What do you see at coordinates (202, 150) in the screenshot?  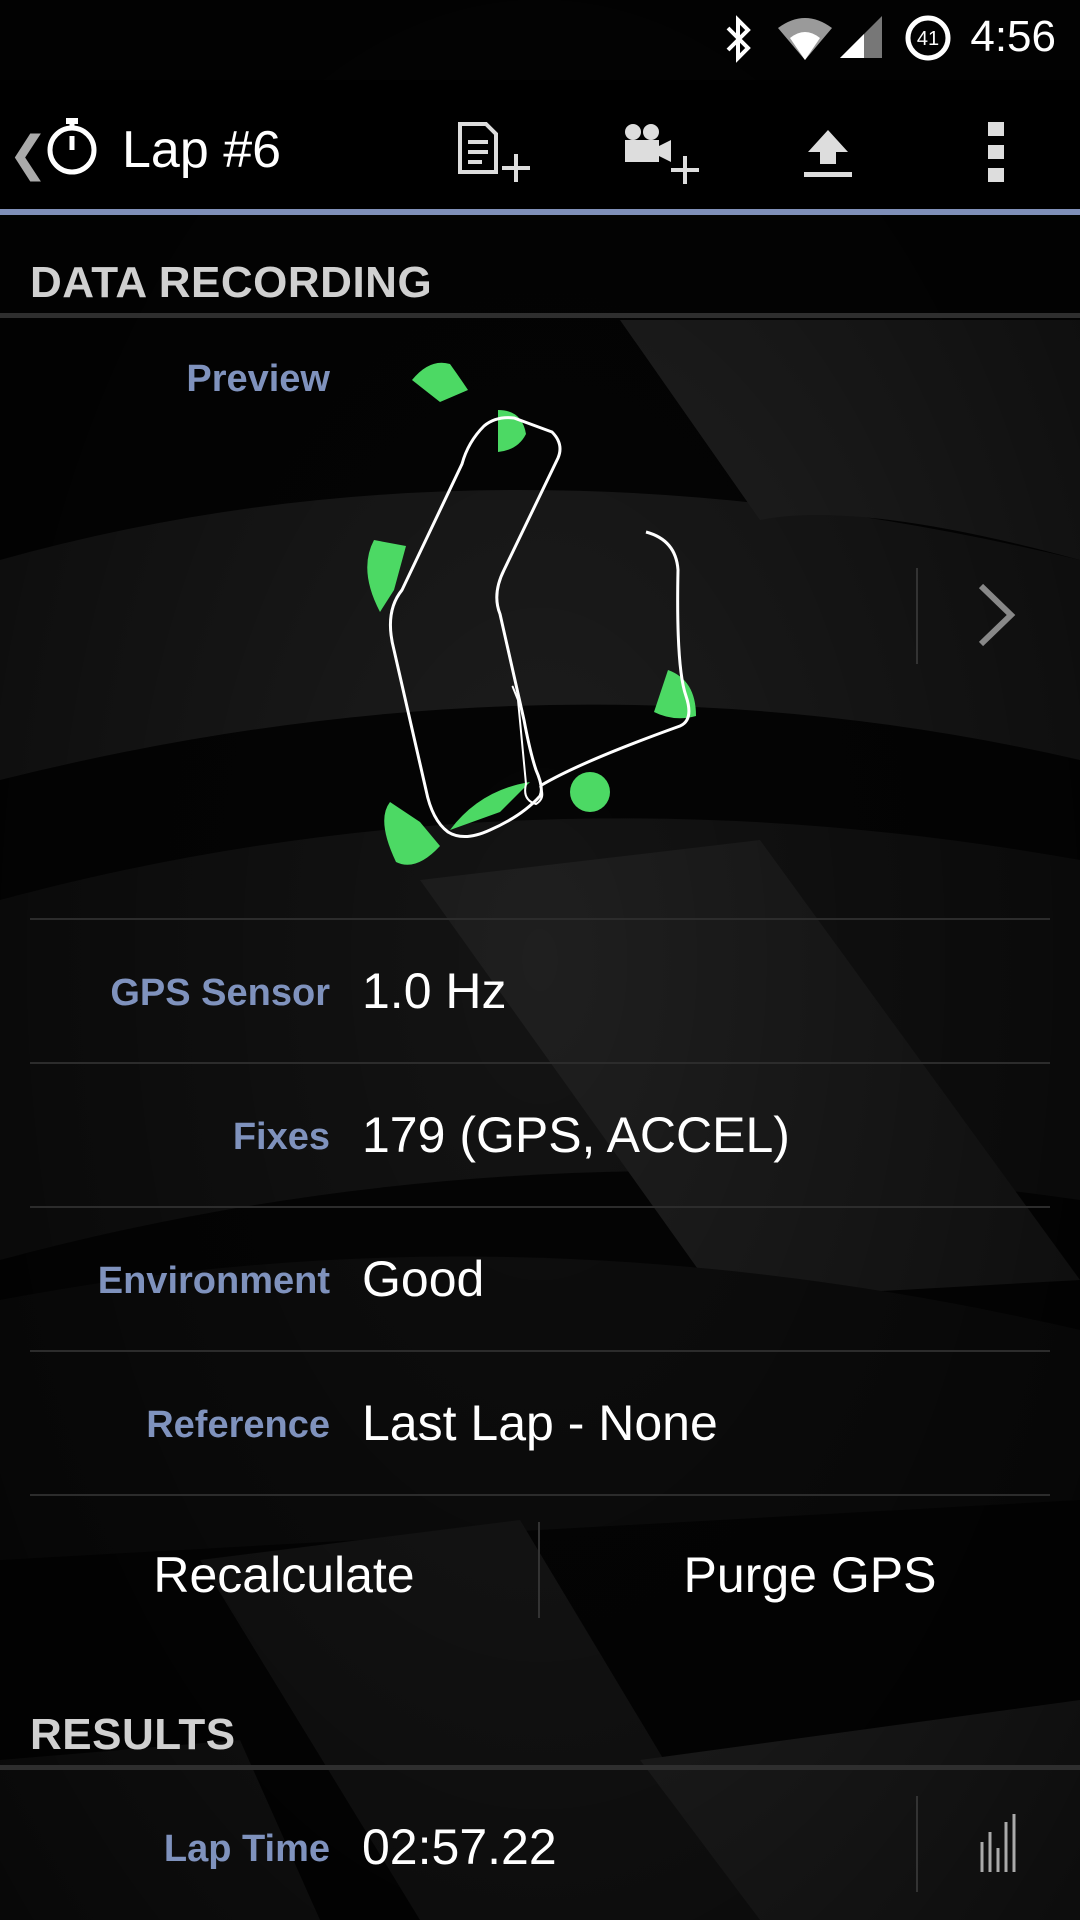 I see `page-title: Lap #6` at bounding box center [202, 150].